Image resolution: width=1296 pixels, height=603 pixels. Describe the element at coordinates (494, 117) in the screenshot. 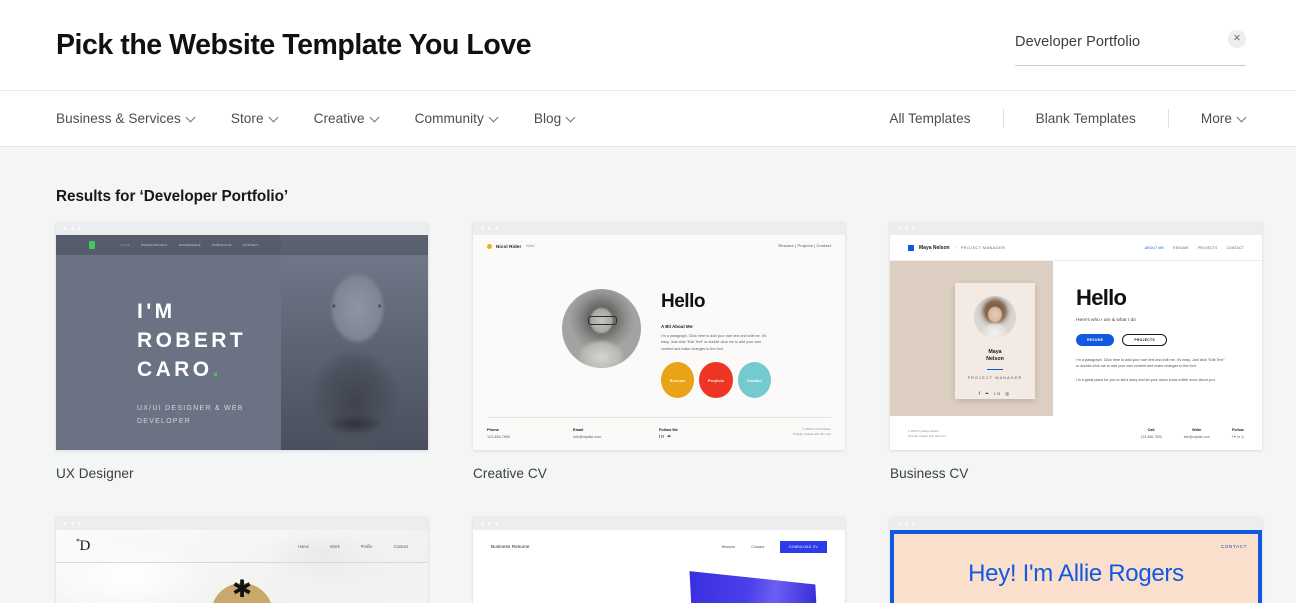

I see `chevron-down-icon` at that location.